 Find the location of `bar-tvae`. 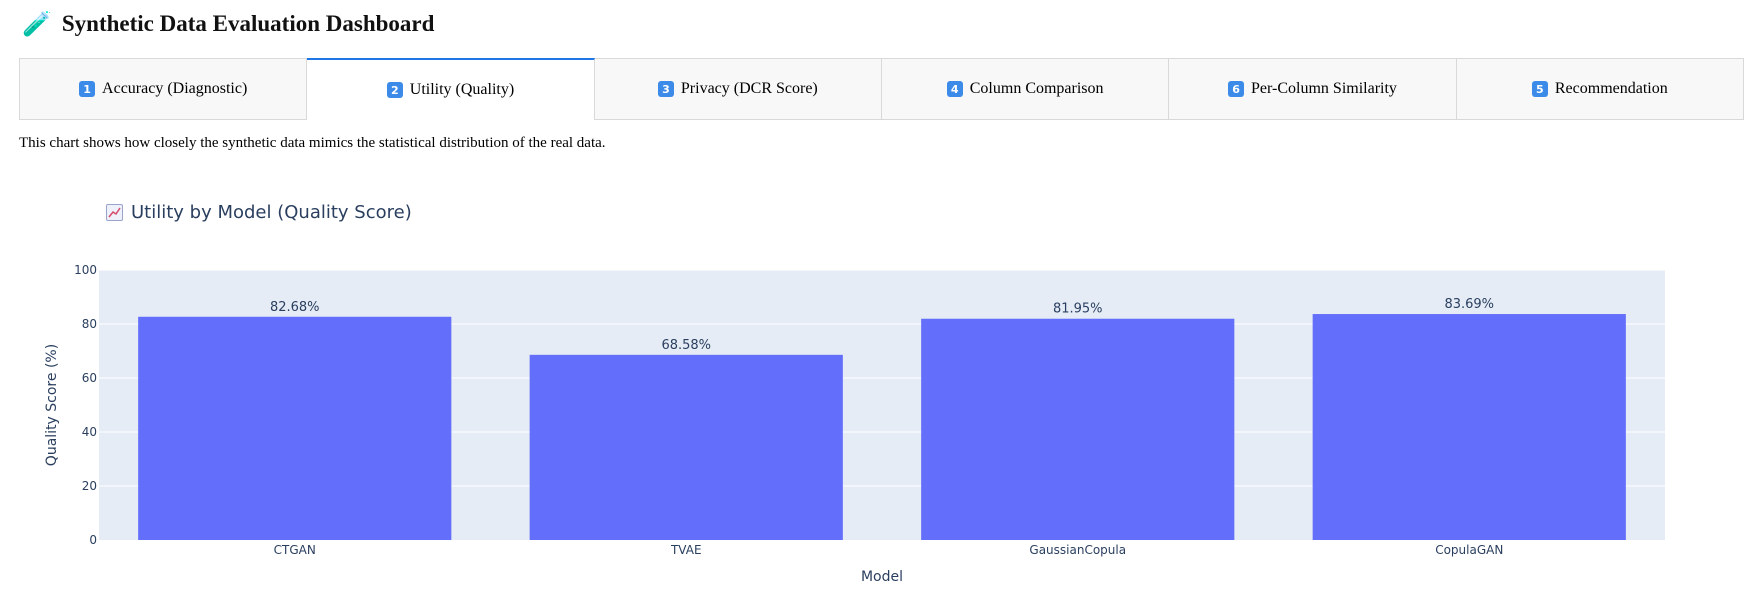

bar-tvae is located at coordinates (686, 447).